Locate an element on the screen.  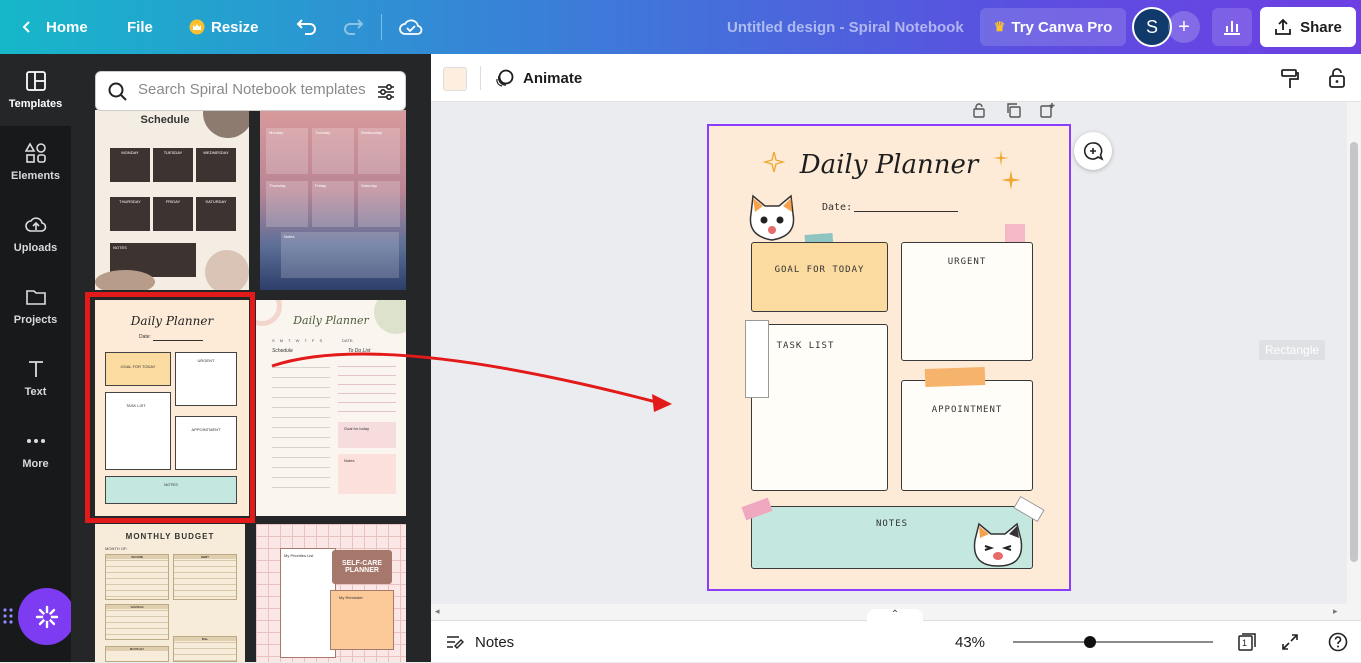
lock-icon is located at coordinates (1337, 78).